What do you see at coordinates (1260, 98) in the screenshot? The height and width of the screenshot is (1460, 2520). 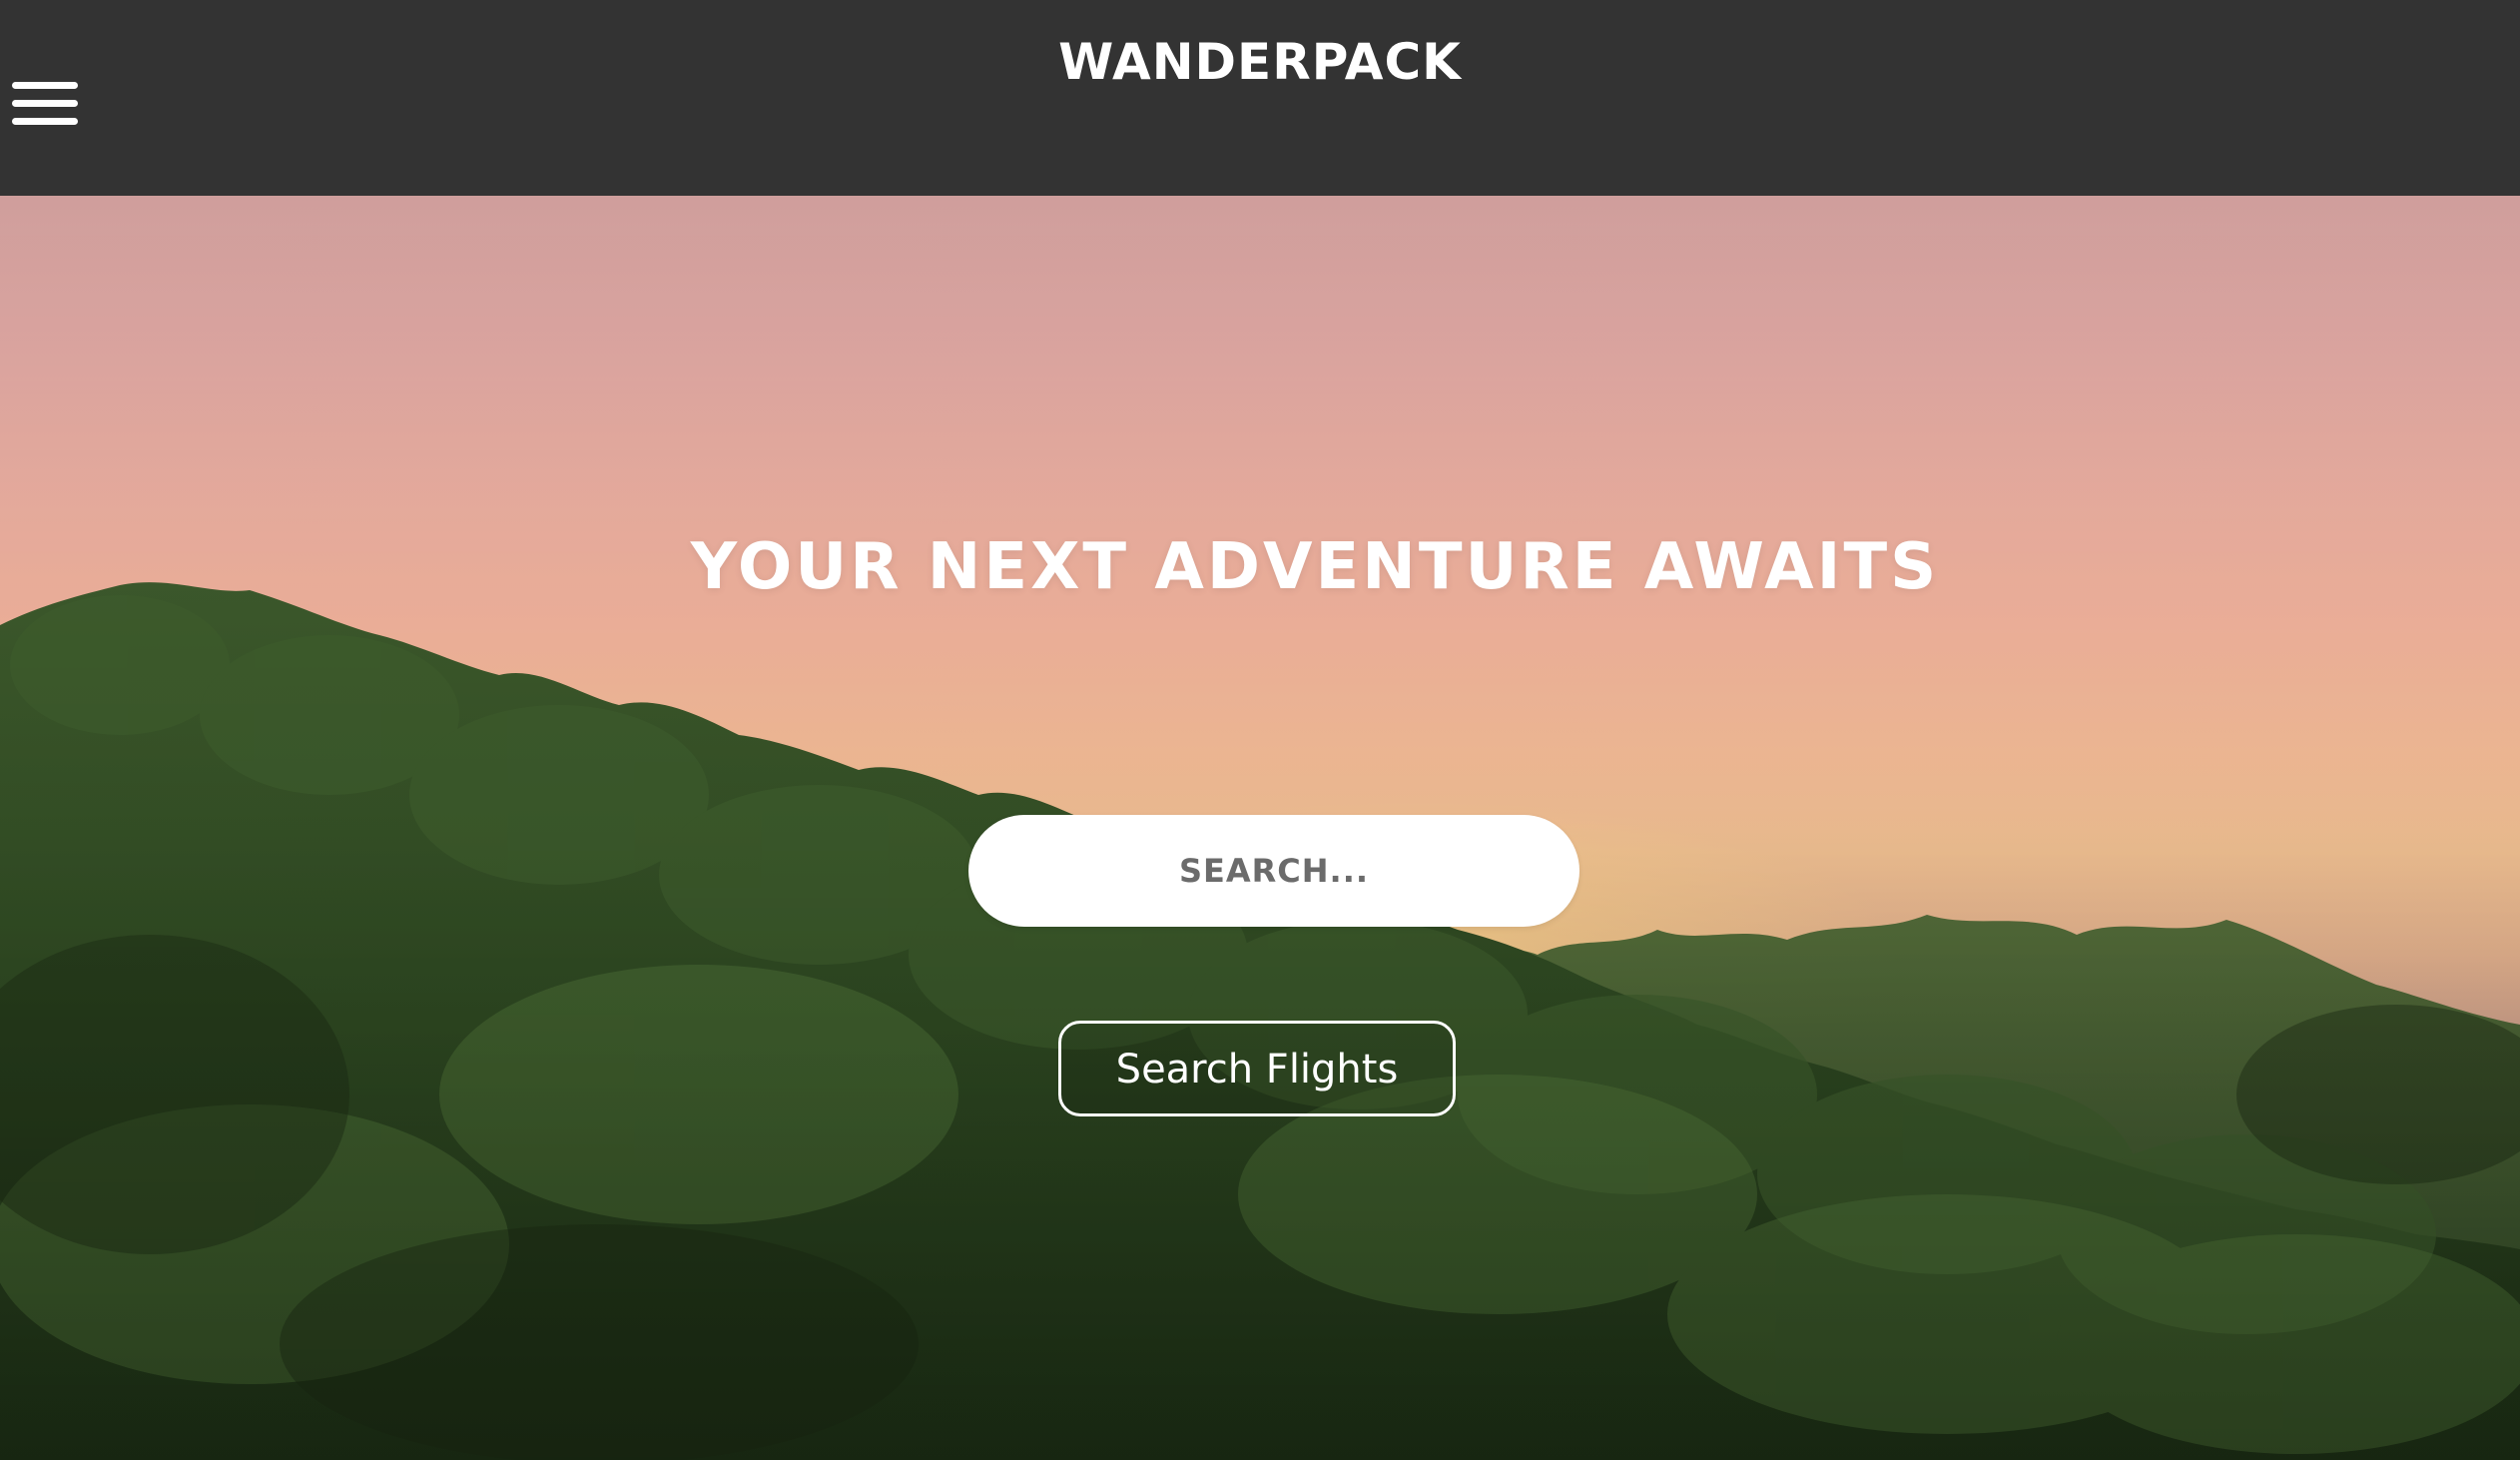 I see `top-navigation-bar: WANDERPACK` at bounding box center [1260, 98].